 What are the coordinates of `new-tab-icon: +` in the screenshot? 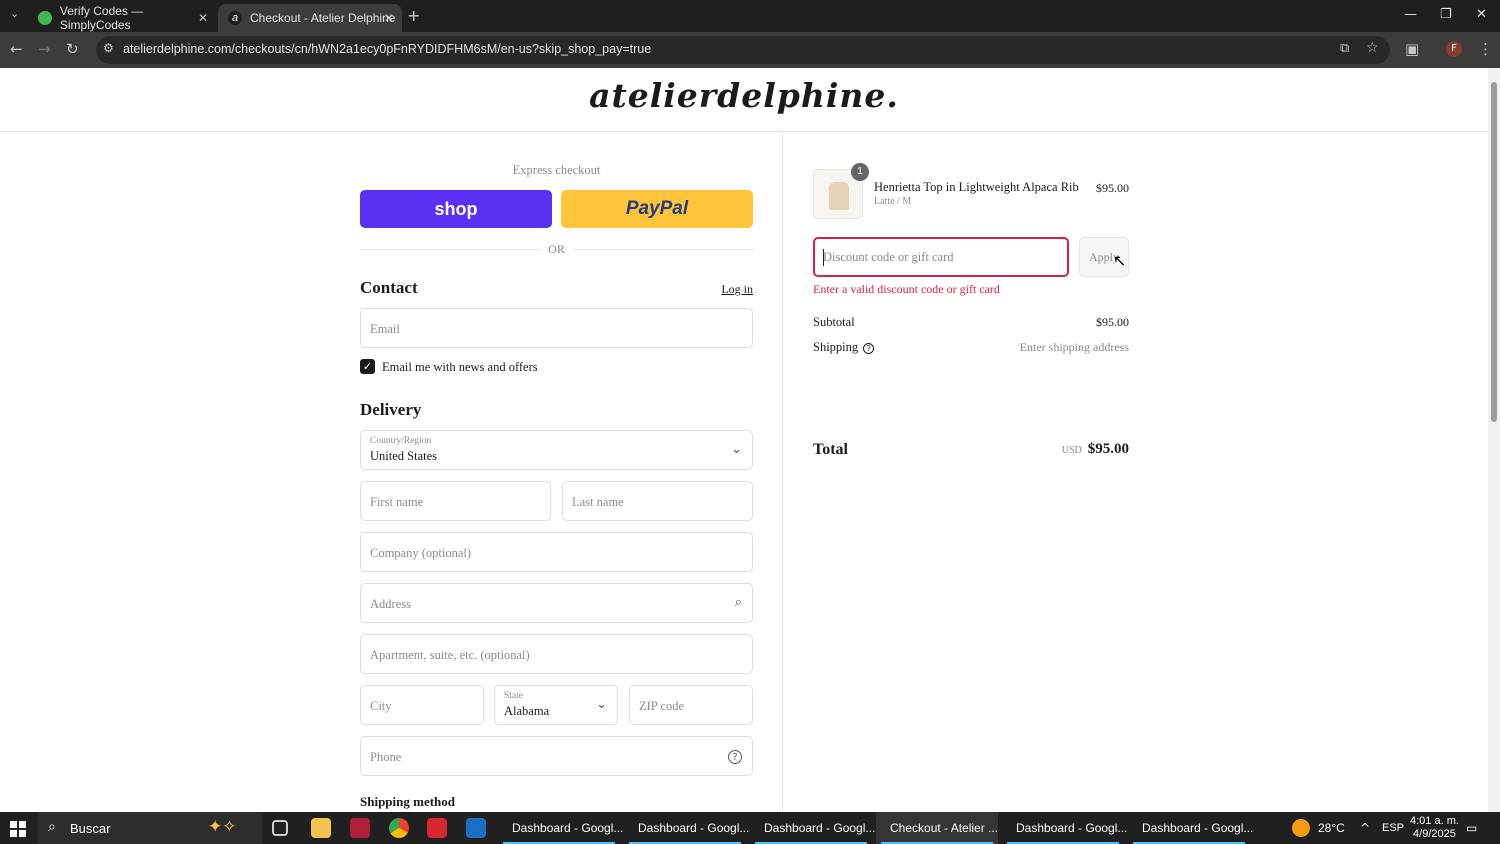 It's located at (413, 15).